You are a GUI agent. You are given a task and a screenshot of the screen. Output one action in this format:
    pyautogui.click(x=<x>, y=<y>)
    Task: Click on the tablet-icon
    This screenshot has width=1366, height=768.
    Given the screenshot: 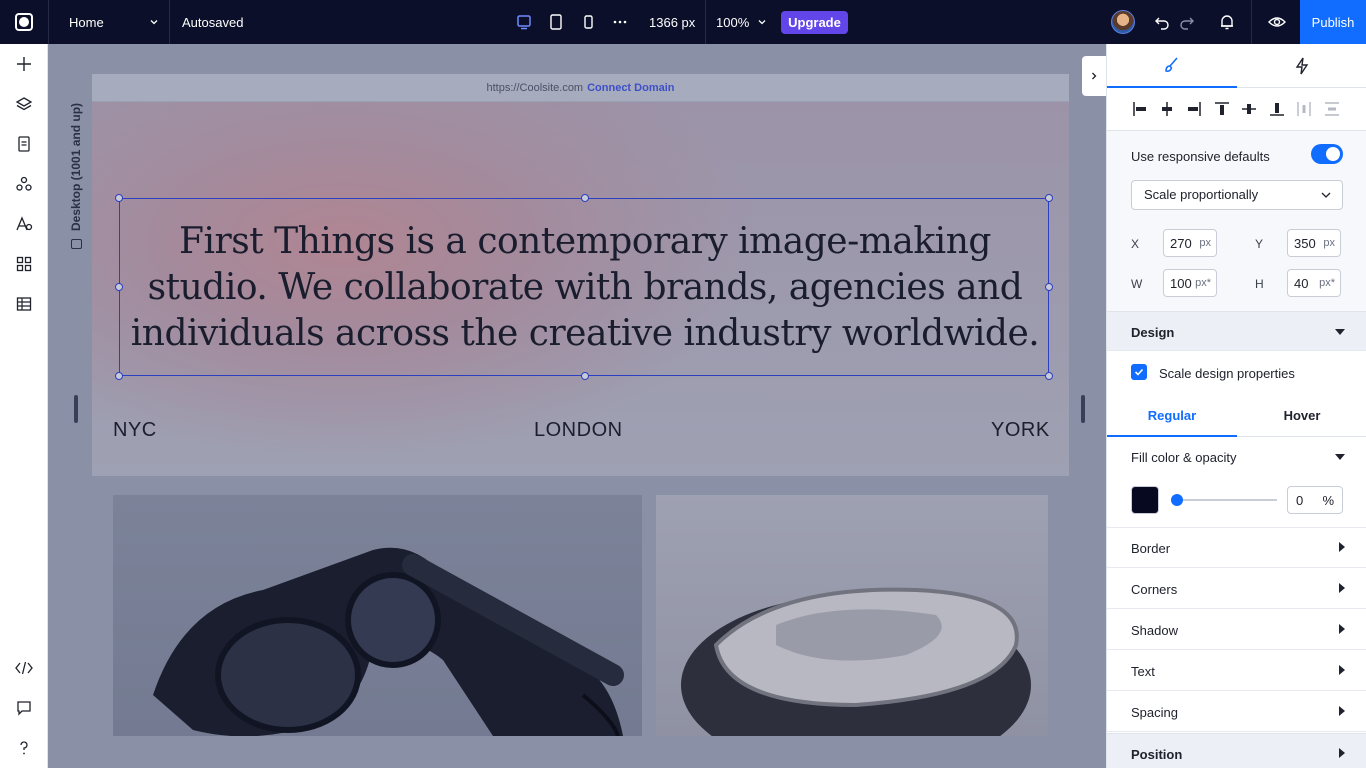 What is the action you would take?
    pyautogui.click(x=556, y=22)
    